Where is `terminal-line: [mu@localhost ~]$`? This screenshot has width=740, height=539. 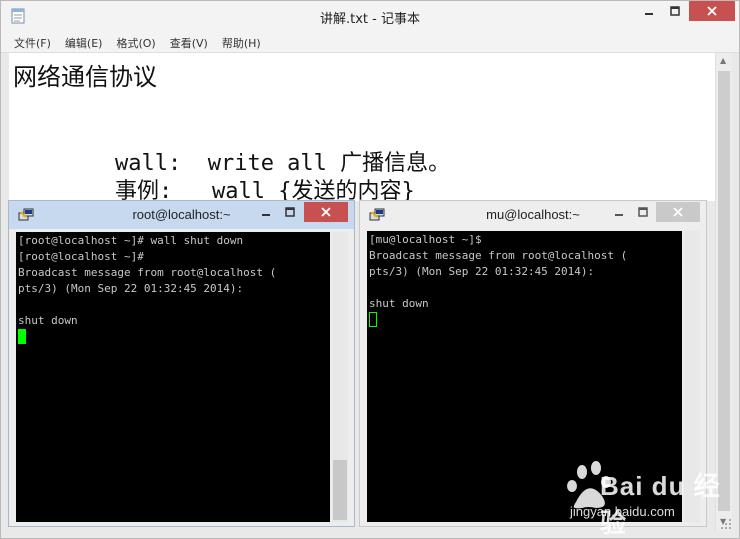
terminal-line: [mu@localhost ~]$ is located at coordinates (425, 239).